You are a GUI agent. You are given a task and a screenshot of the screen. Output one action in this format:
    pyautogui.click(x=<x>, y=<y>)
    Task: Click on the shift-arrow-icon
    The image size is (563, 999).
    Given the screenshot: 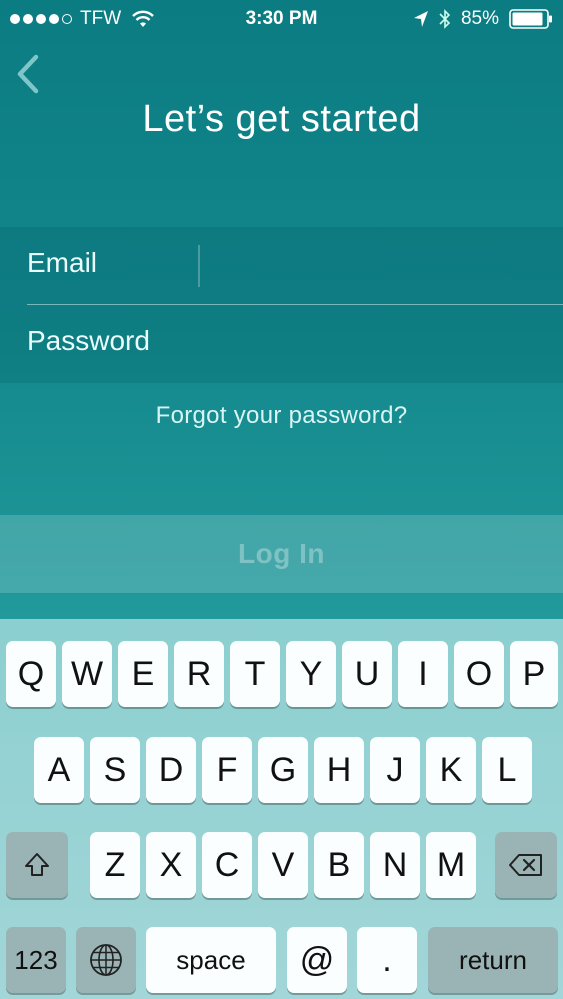 What is the action you would take?
    pyautogui.click(x=37, y=864)
    